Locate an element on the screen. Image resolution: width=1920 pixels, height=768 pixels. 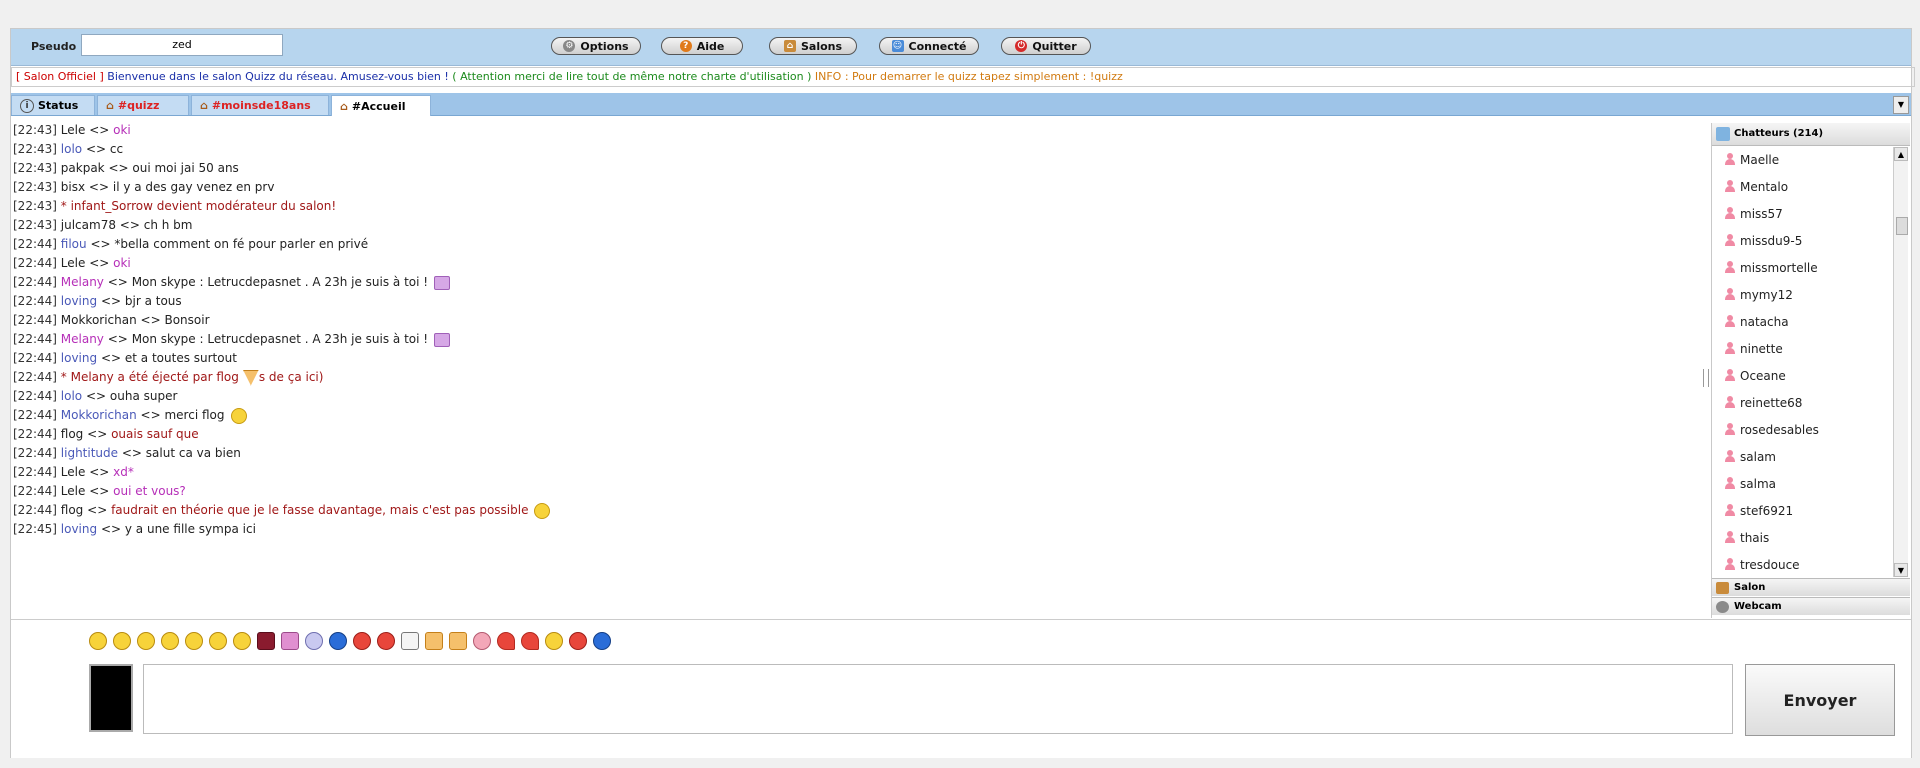
scroll-thumb is located at coordinates (1902, 226).